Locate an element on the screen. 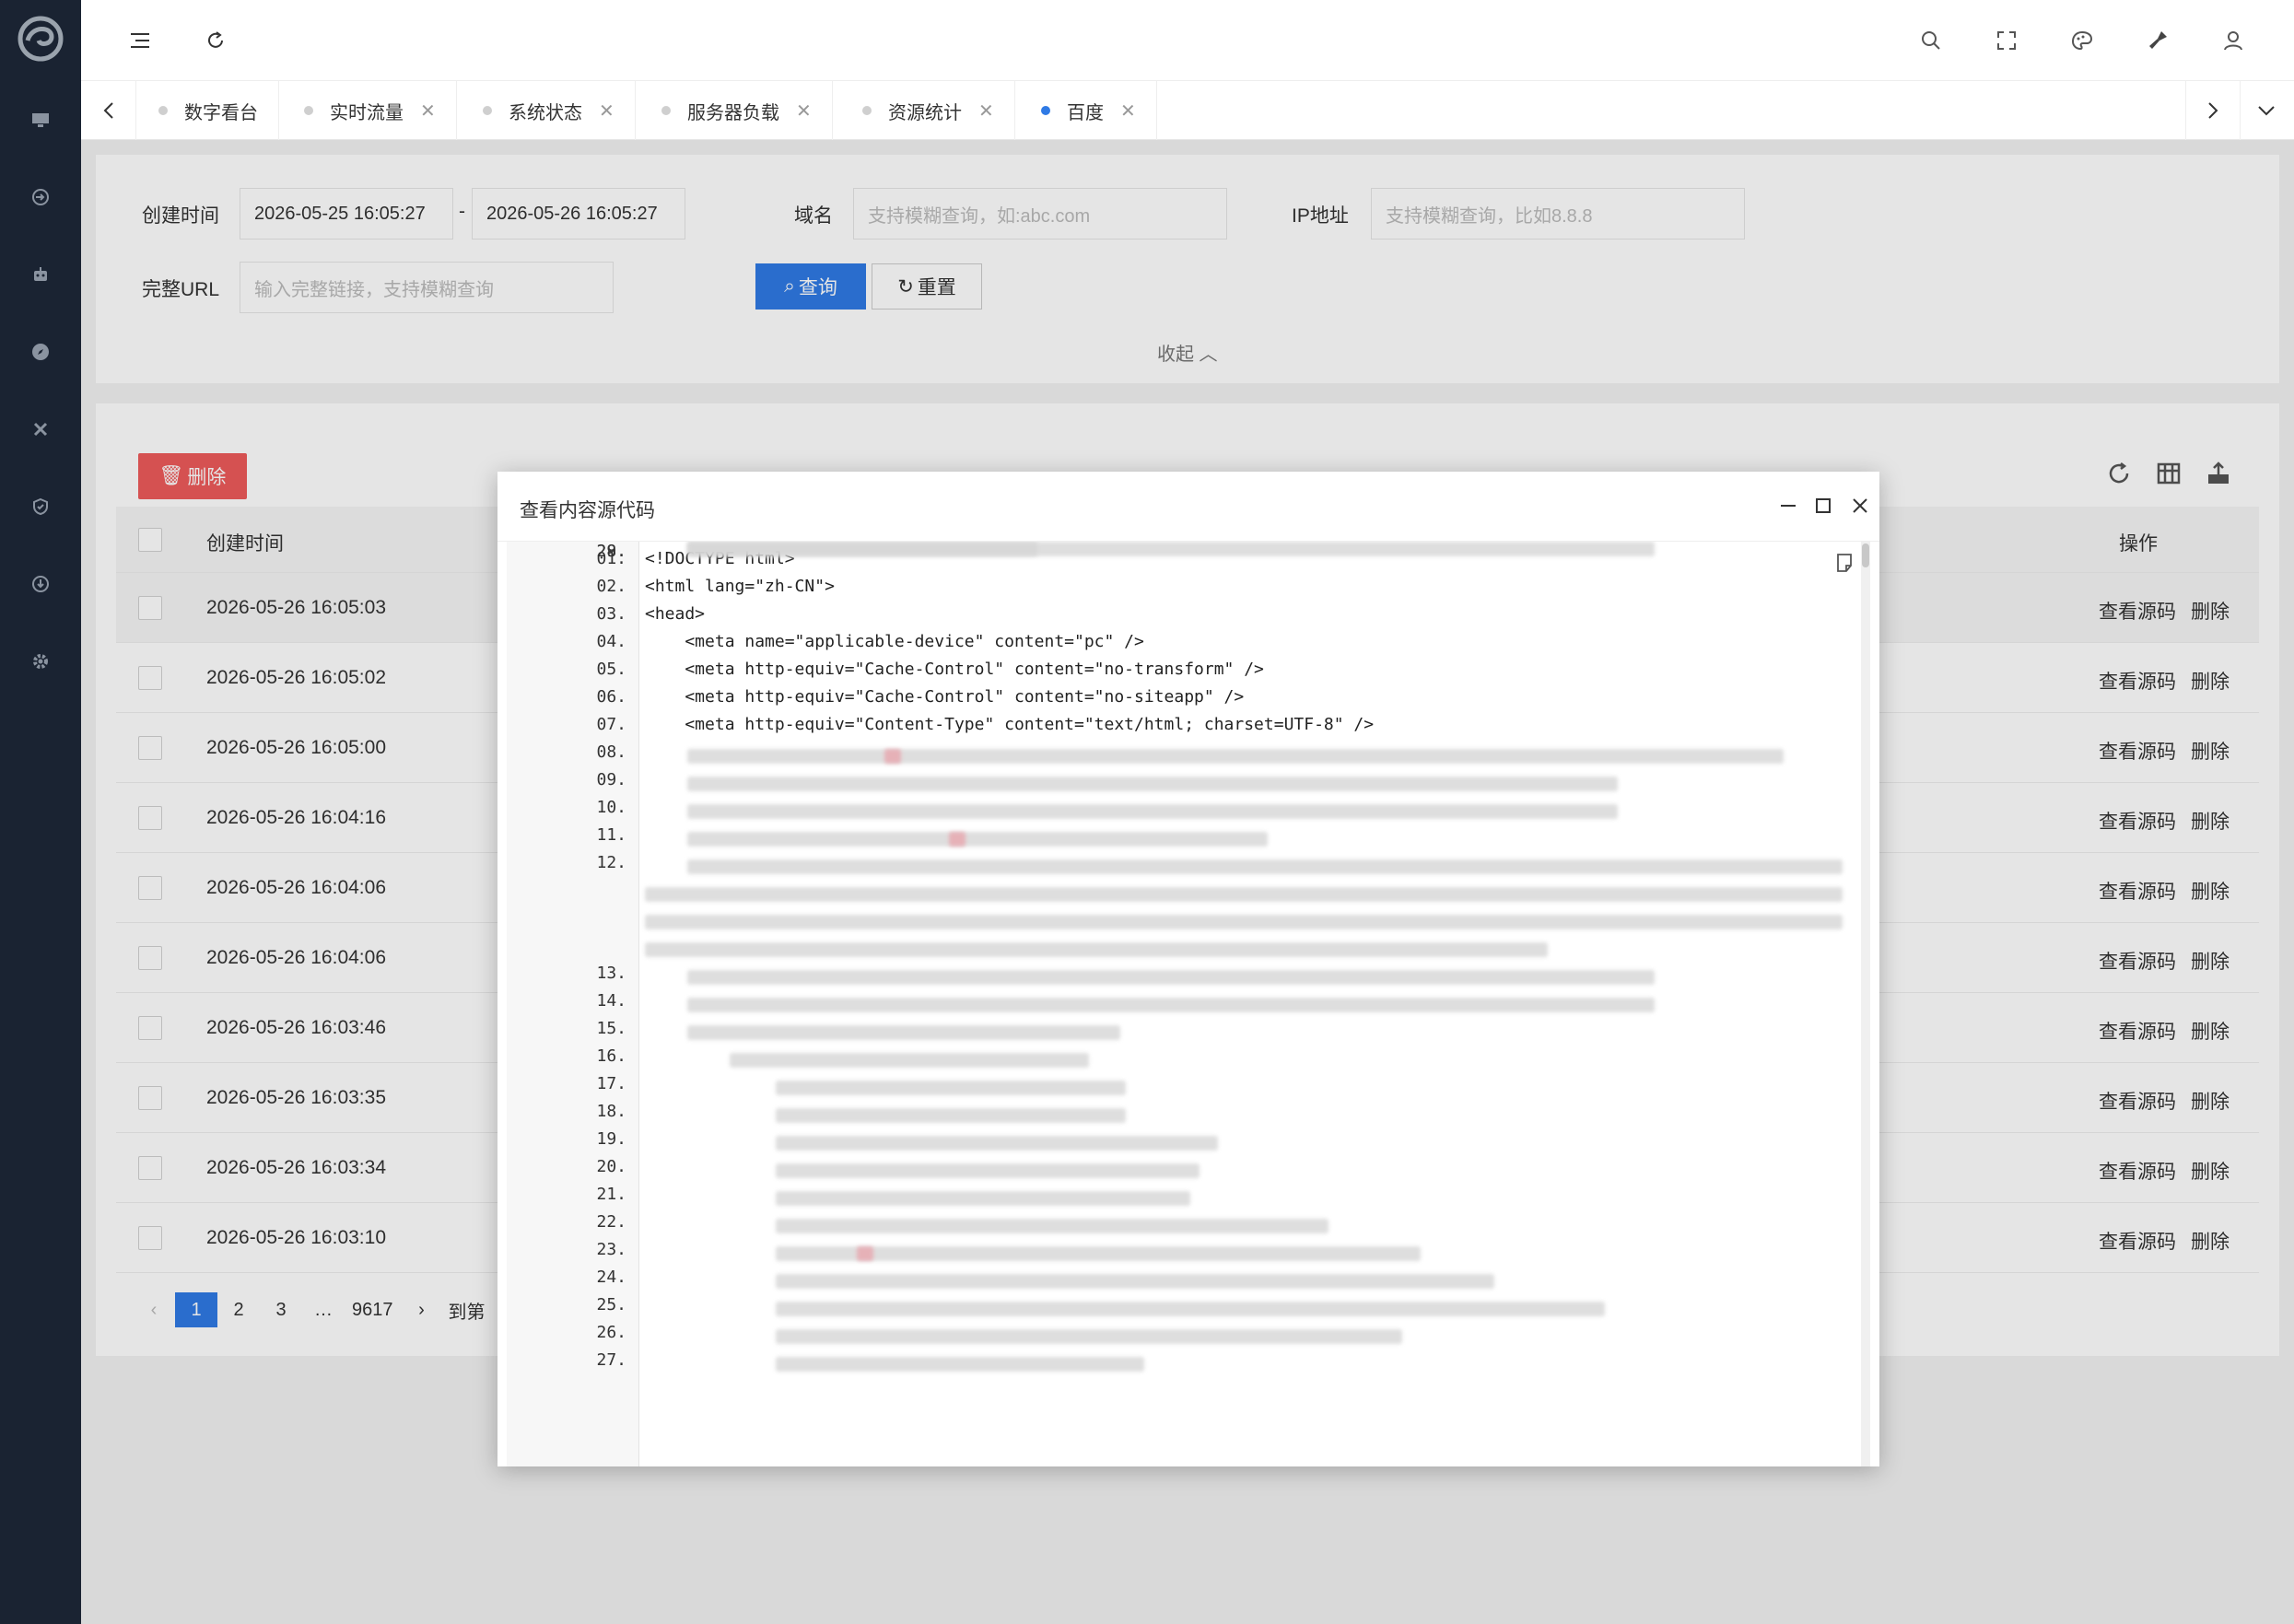 The width and height of the screenshot is (2294, 1624). search-icon is located at coordinates (1931, 40).